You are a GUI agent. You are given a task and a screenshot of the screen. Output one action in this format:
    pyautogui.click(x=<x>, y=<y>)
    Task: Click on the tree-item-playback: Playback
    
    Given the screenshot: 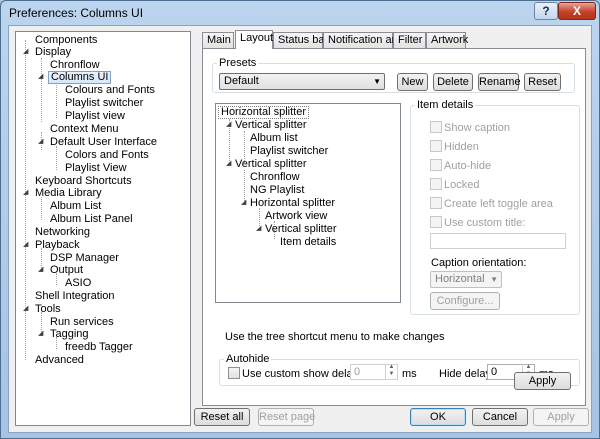 What is the action you would take?
    pyautogui.click(x=57, y=245)
    